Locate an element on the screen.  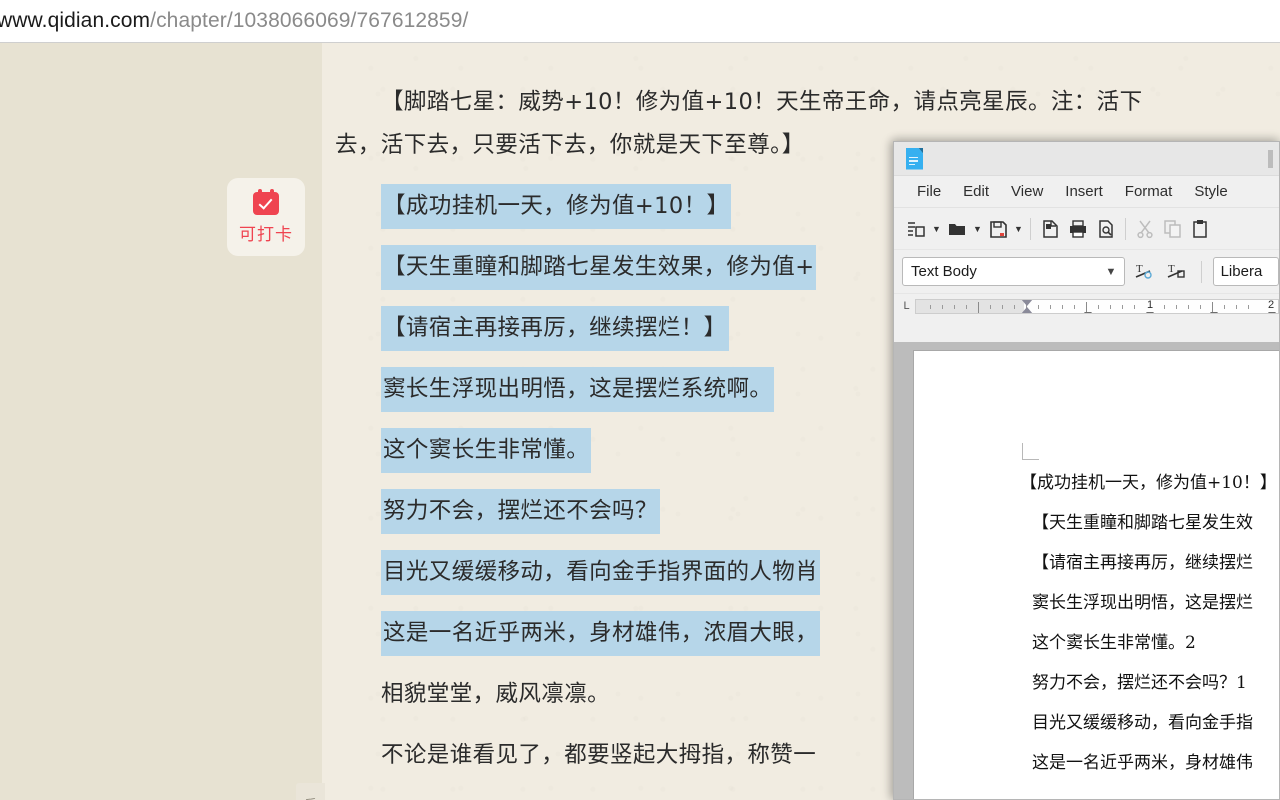
checkin-button: 可打卡 is located at coordinates (266, 217).